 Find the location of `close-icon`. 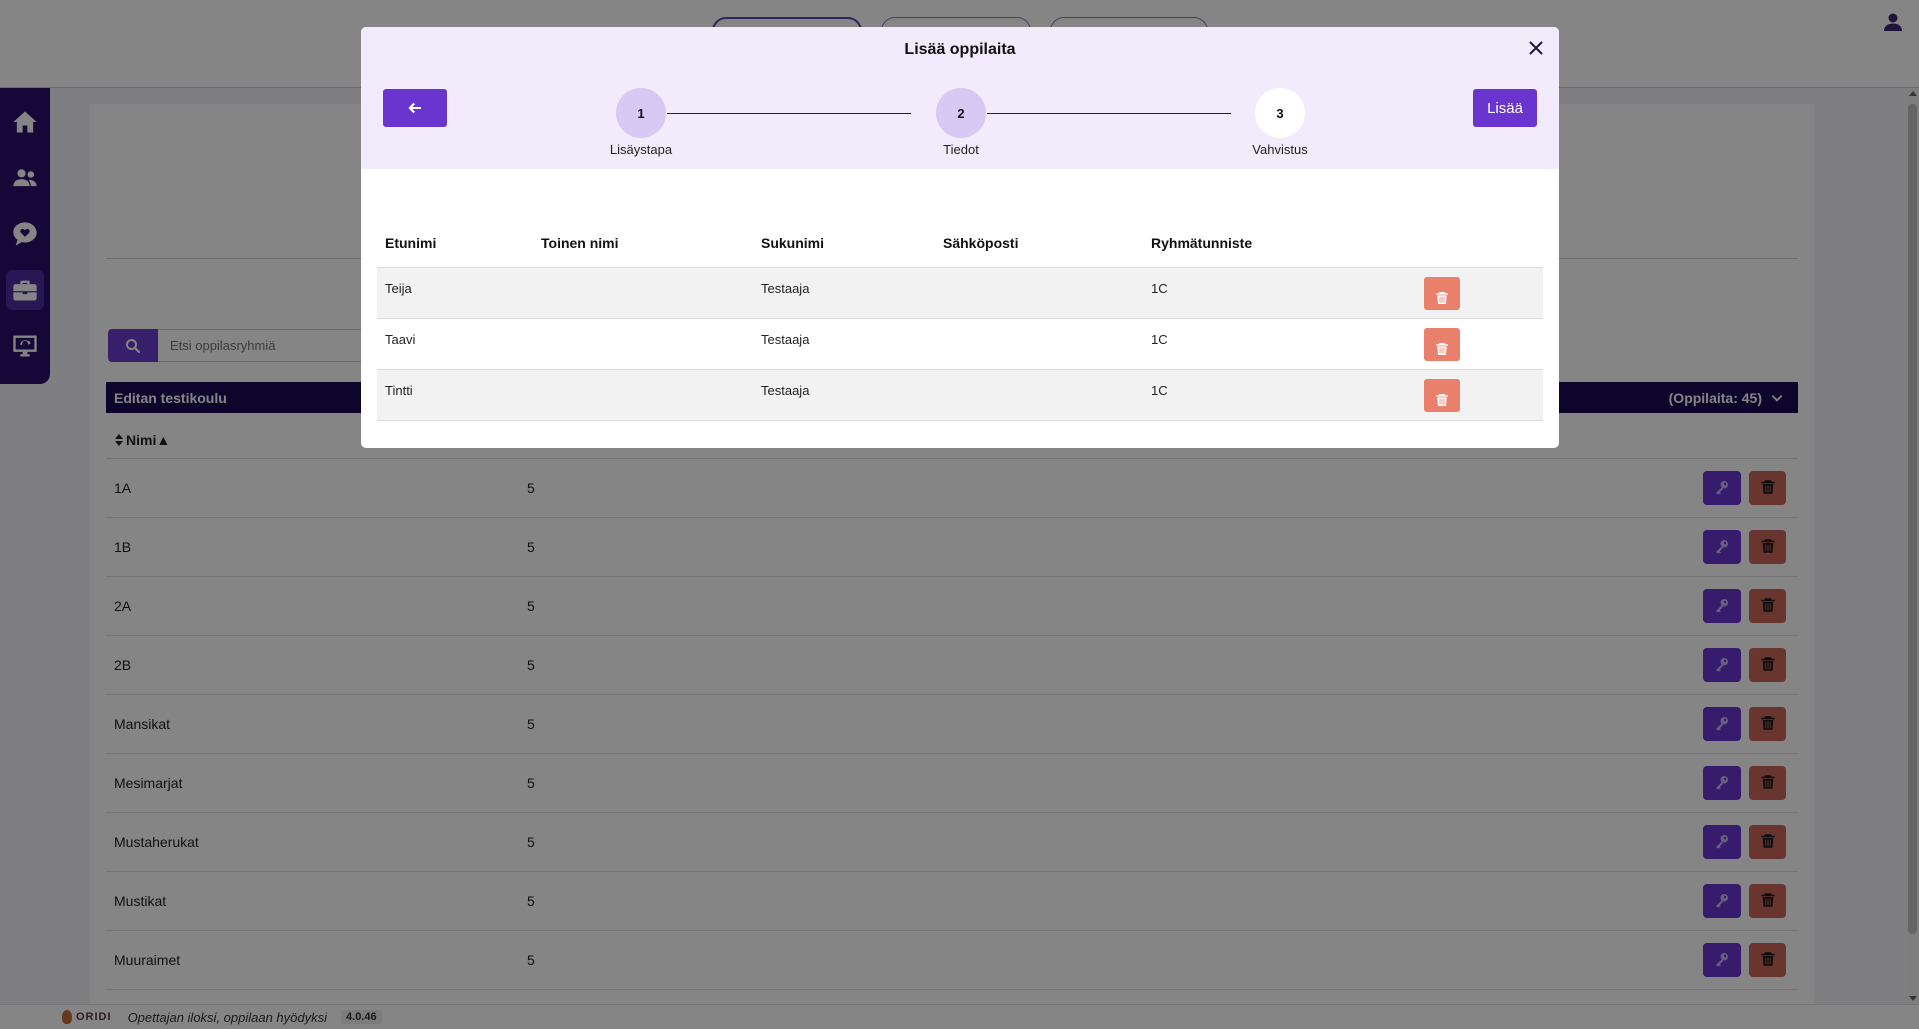

close-icon is located at coordinates (1536, 48).